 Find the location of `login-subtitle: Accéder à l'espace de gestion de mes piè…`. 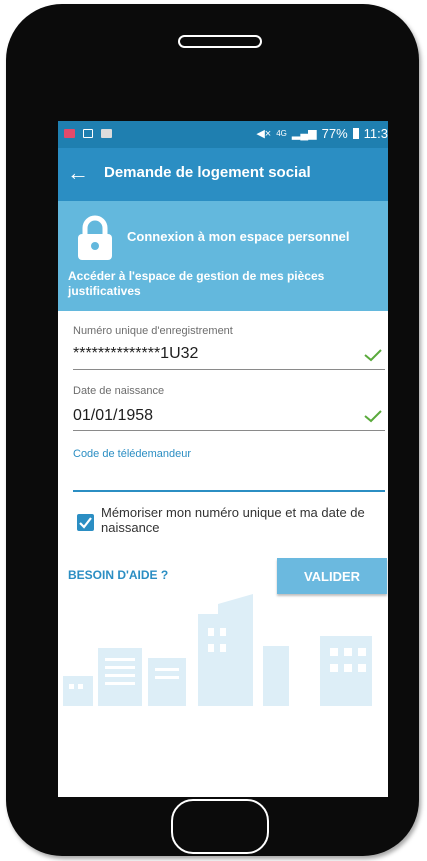

login-subtitle: Accéder à l'espace de gestion de mes piè… is located at coordinates (196, 283).